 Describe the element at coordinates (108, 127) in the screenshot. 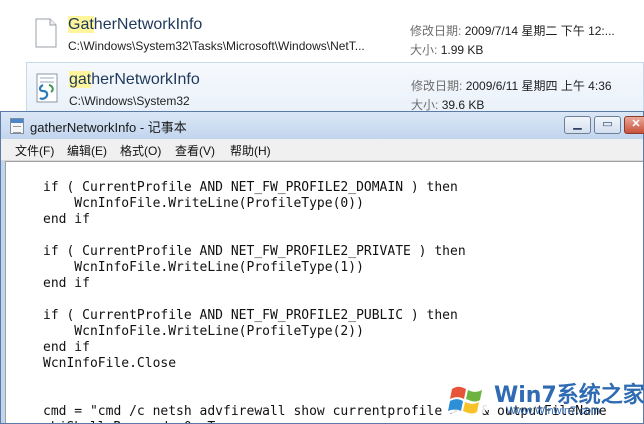

I see `window-title: gatherNetworkInfo - 记事本` at that location.